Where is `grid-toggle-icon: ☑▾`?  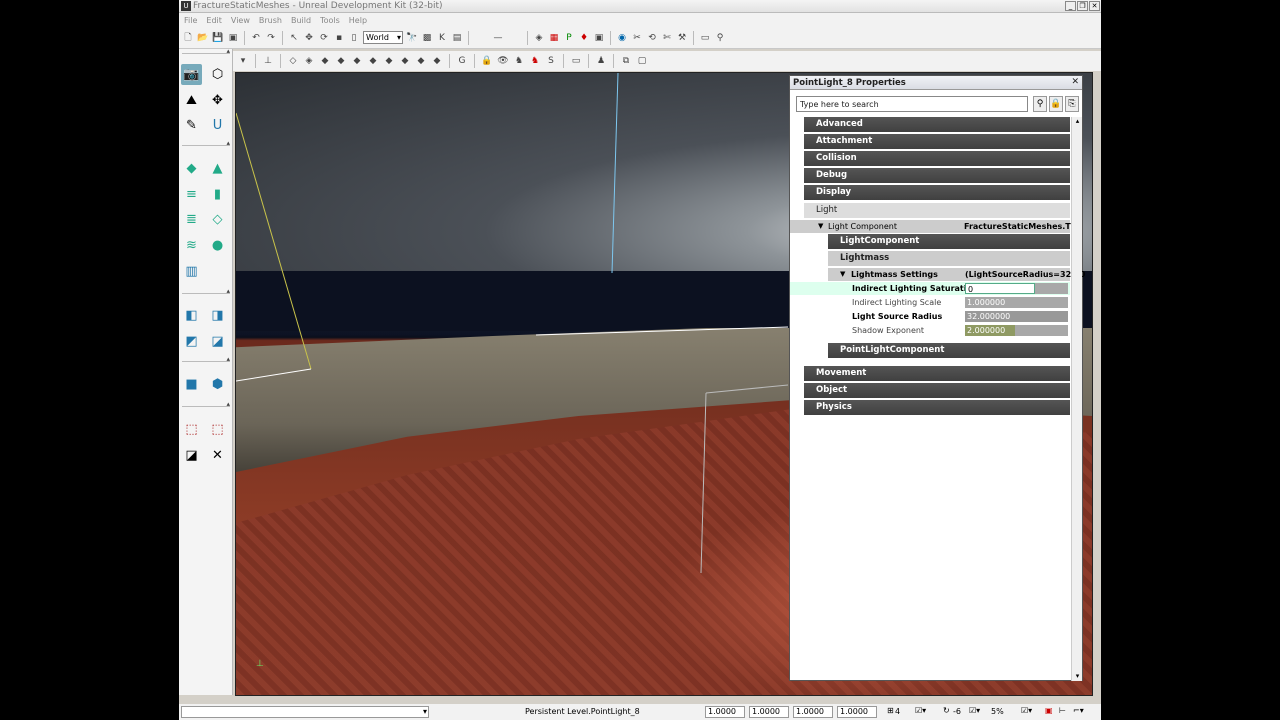 grid-toggle-icon: ☑▾ is located at coordinates (920, 710).